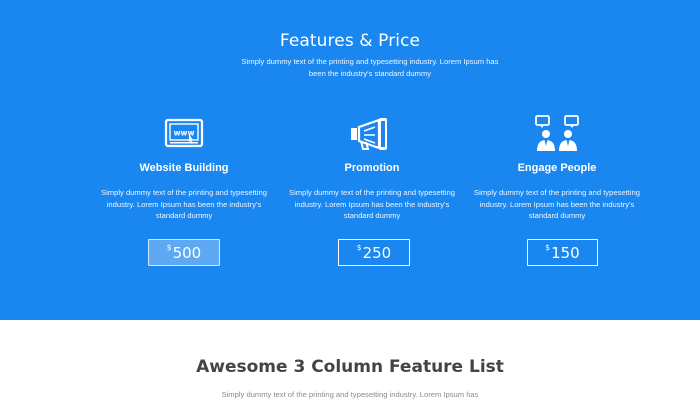  I want to click on www-monitor-icon: www, so click(184, 134).